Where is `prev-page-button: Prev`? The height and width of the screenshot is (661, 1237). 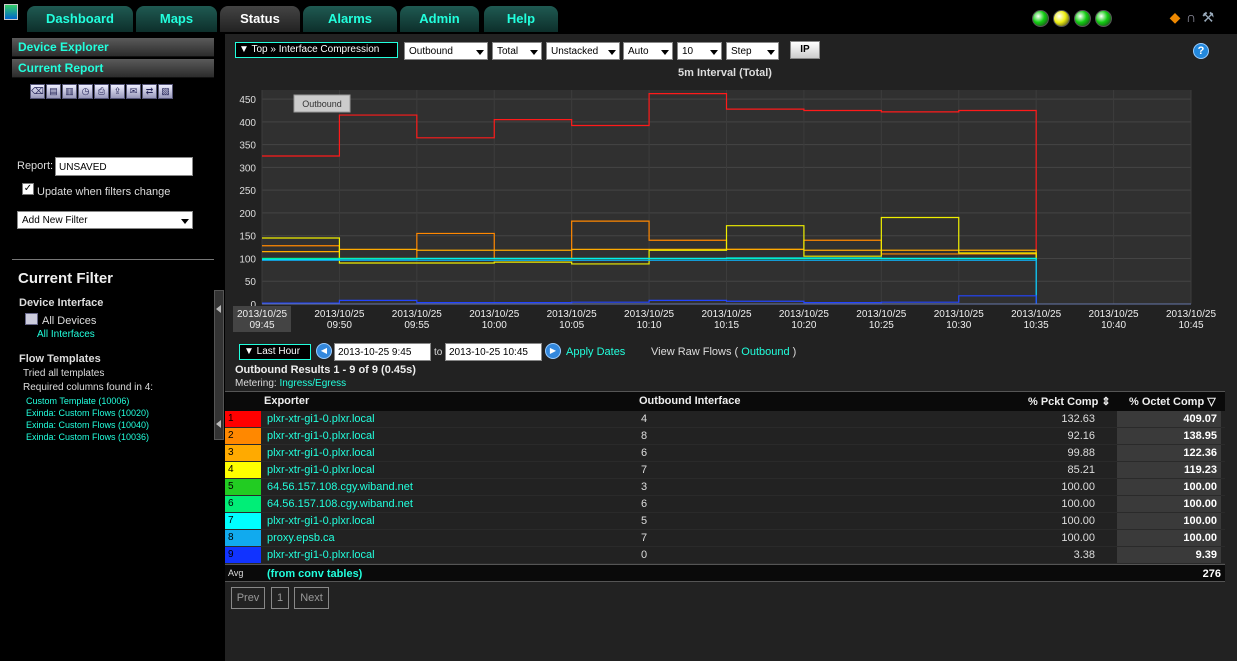
prev-page-button: Prev is located at coordinates (248, 598).